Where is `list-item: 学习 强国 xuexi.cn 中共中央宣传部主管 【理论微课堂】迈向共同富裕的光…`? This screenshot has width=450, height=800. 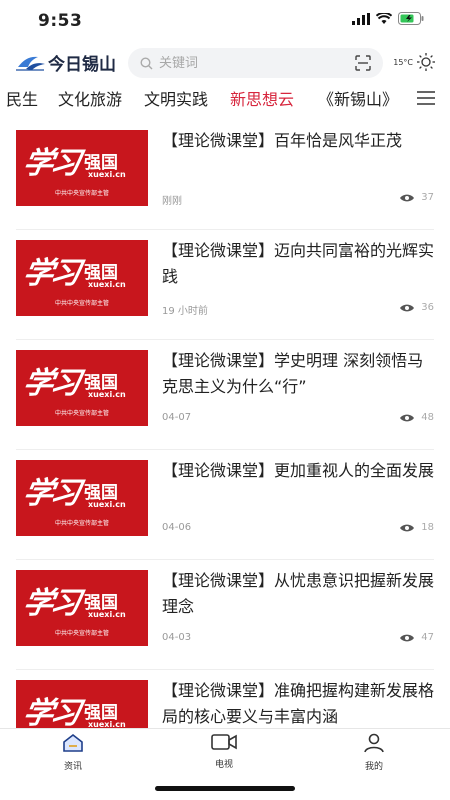 list-item: 学习 强国 xuexi.cn 中共中央宣传部主管 【理论微课堂】迈向共同富裕的光… is located at coordinates (225, 285).